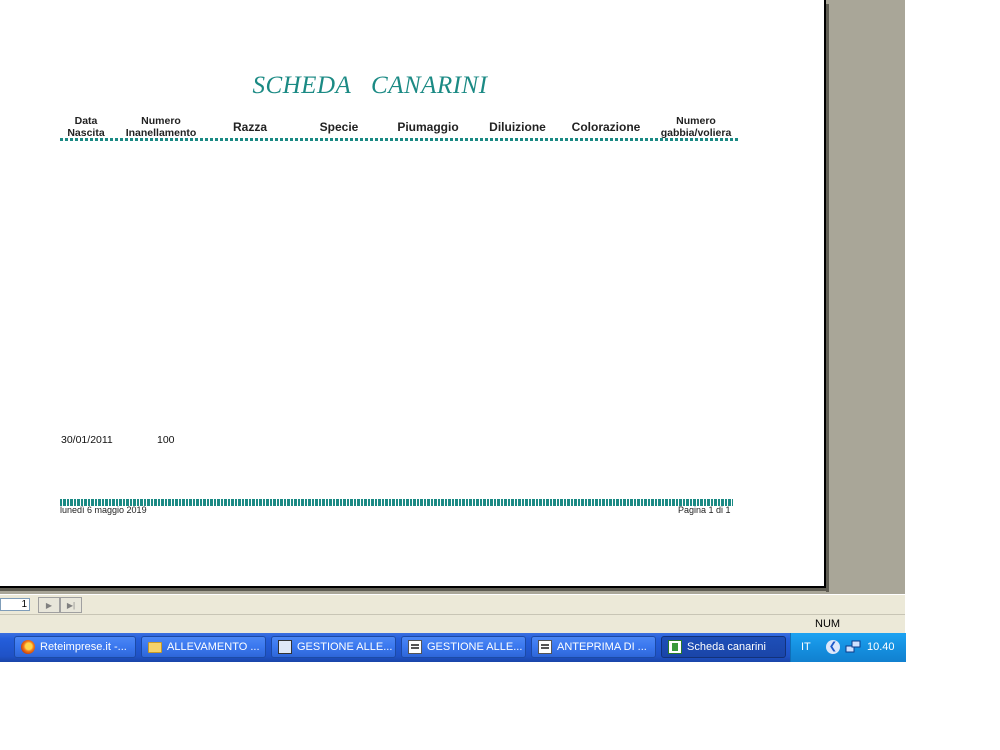  What do you see at coordinates (87, 440) in the screenshot?
I see `cell-data-nascita: 30/01/2011` at bounding box center [87, 440].